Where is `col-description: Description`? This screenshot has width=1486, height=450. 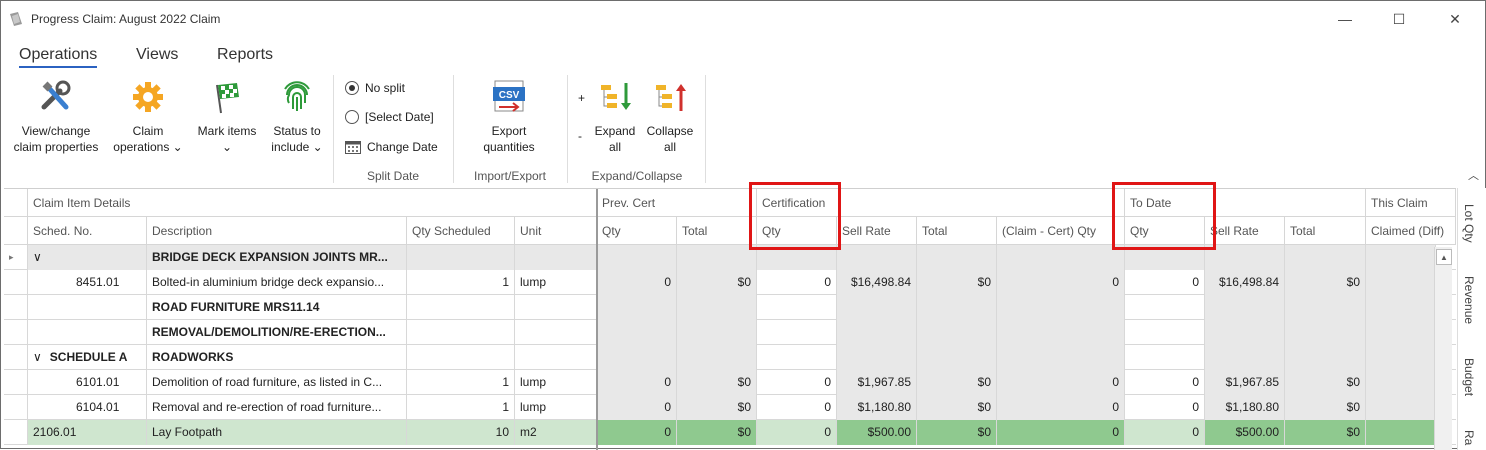 col-description: Description is located at coordinates (277, 231).